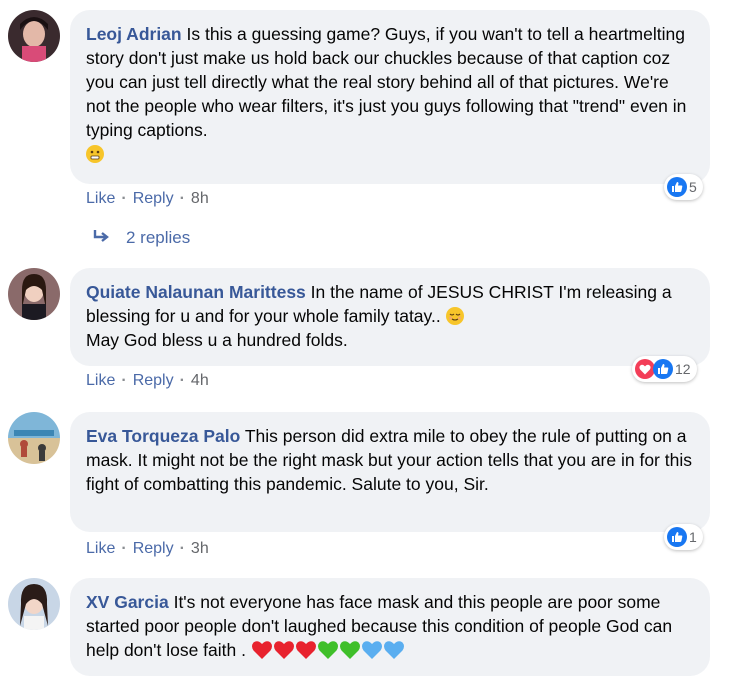  What do you see at coordinates (134, 34) in the screenshot?
I see `comment-author: Leoj Adrian` at bounding box center [134, 34].